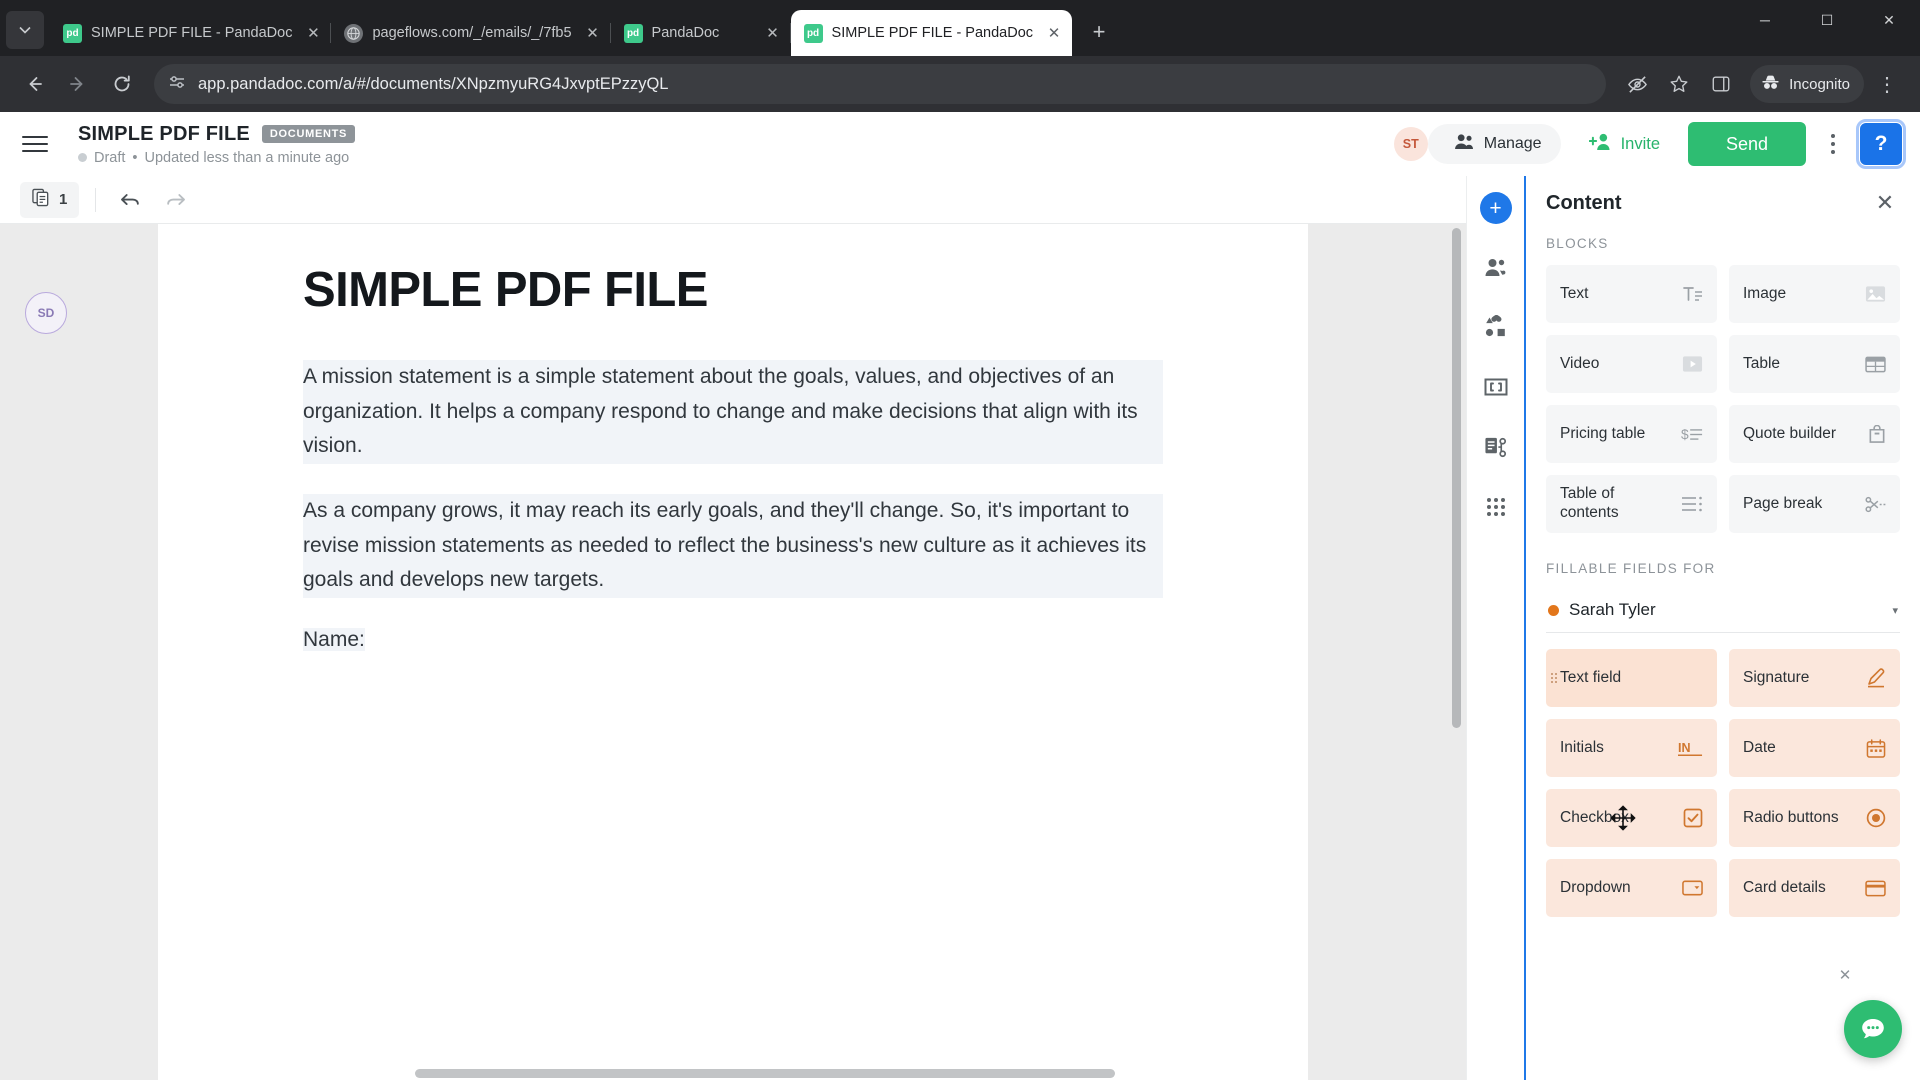 Image resolution: width=1920 pixels, height=1080 pixels. I want to click on invite-button: Invite, so click(1624, 144).